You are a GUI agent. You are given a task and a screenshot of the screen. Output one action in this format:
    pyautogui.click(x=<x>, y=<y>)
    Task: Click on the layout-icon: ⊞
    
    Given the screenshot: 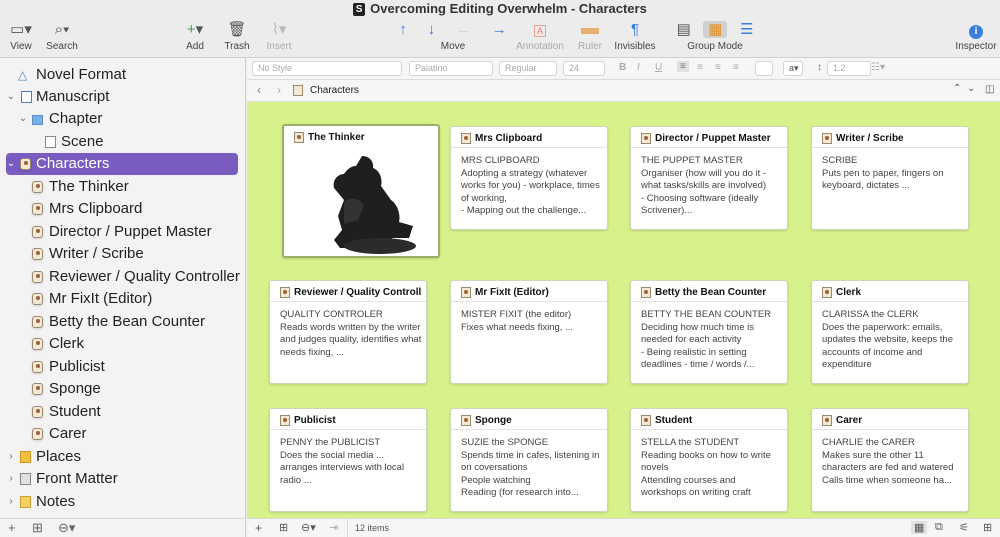 What is the action you would take?
    pyautogui.click(x=987, y=527)
    